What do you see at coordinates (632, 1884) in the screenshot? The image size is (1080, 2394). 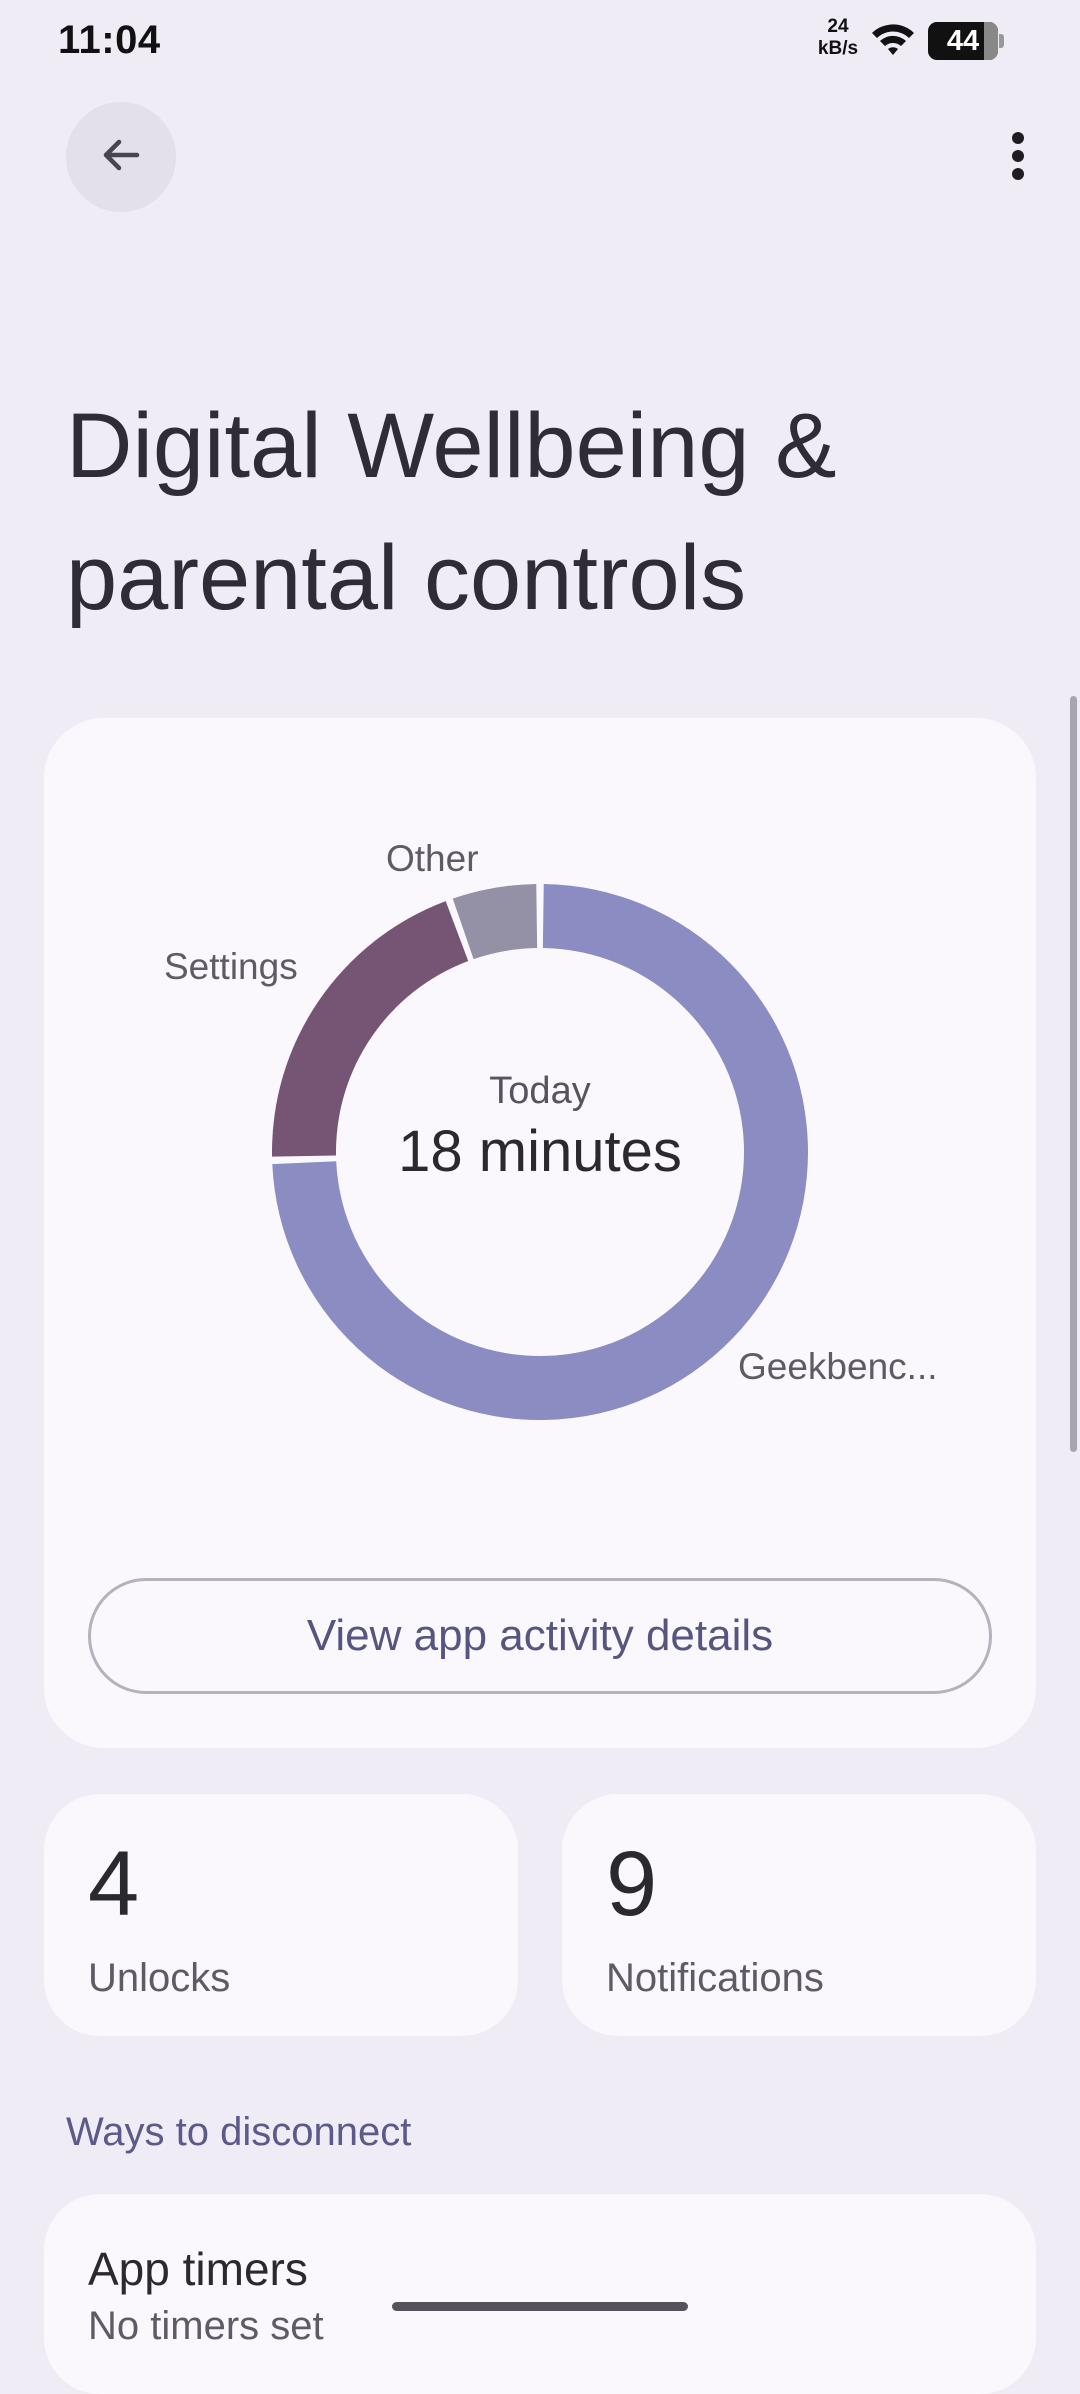 I see `notifications-count: 9` at bounding box center [632, 1884].